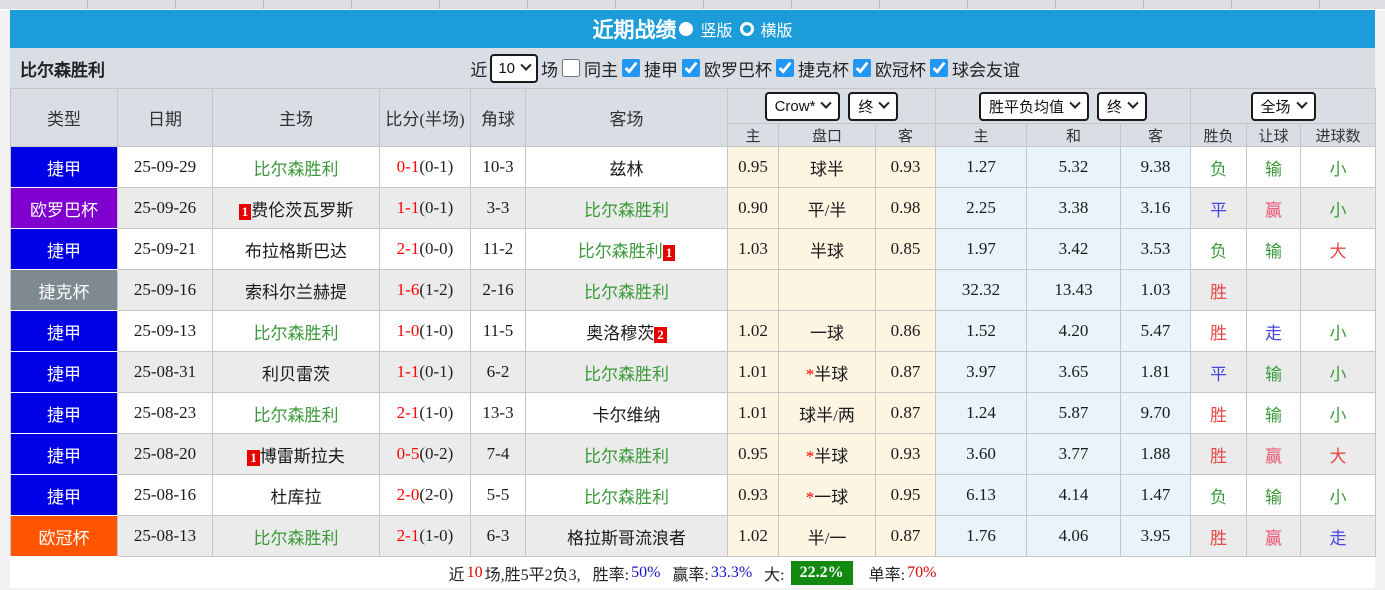 This screenshot has width=1385, height=590. Describe the element at coordinates (1033, 106) in the screenshot. I see `odds-type-select: 胜平负均值` at that location.